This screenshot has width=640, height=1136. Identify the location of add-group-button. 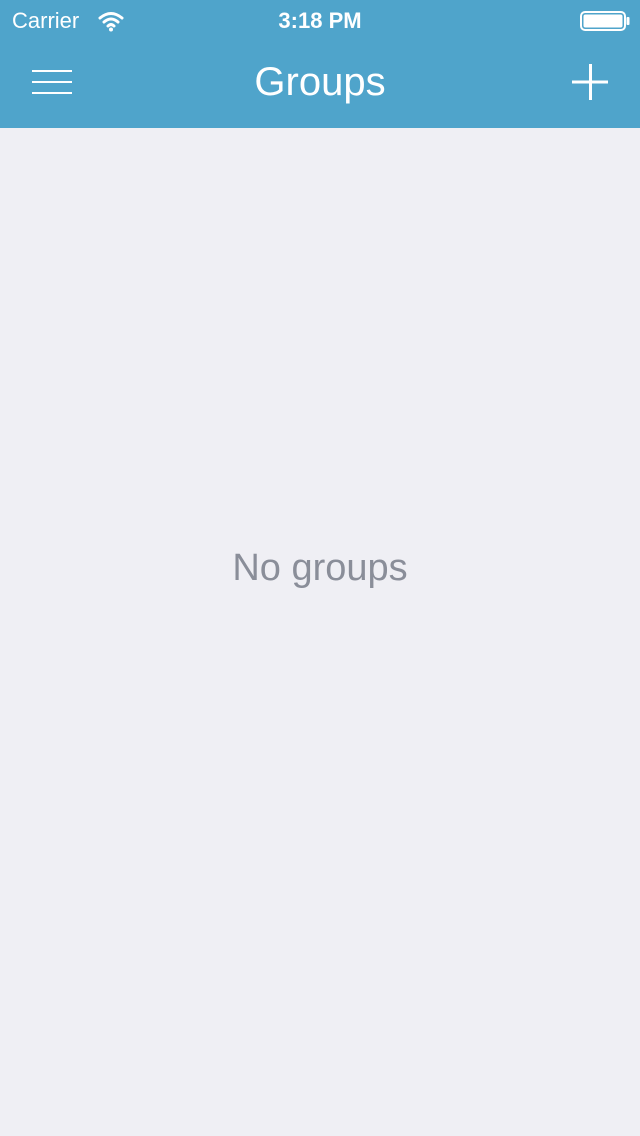
(590, 82).